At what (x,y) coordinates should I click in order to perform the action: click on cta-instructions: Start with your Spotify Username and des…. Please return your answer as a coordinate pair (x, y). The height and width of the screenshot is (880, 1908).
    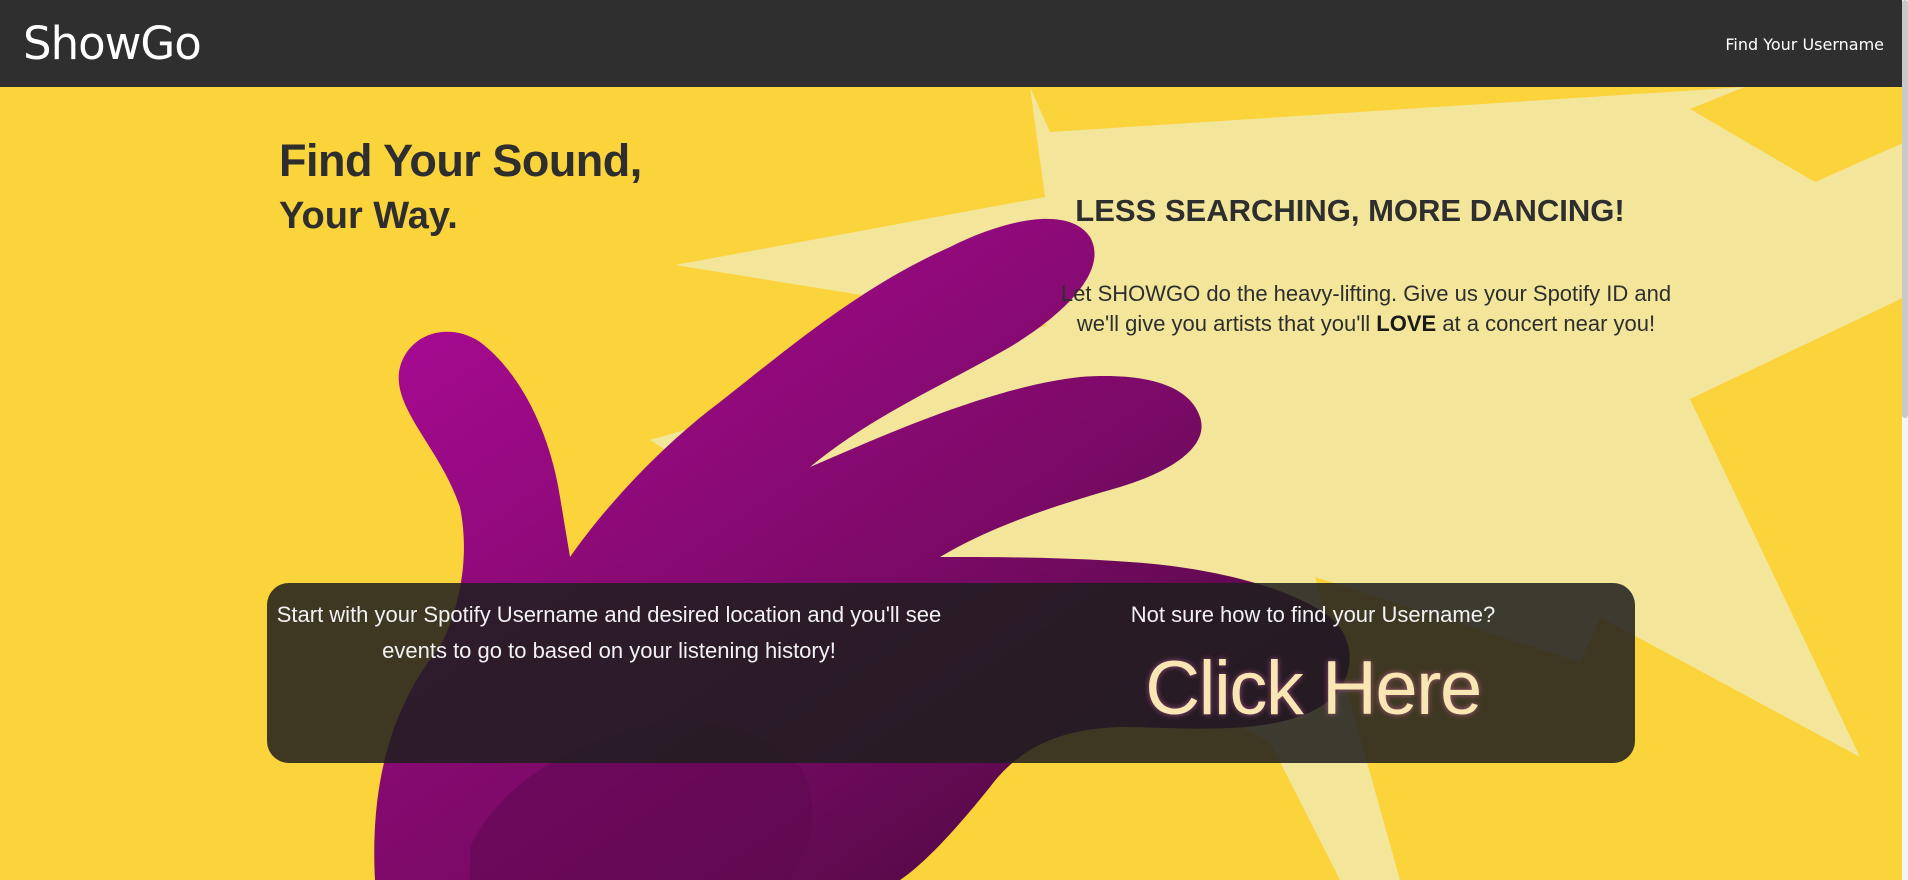
    Looking at the image, I should click on (609, 632).